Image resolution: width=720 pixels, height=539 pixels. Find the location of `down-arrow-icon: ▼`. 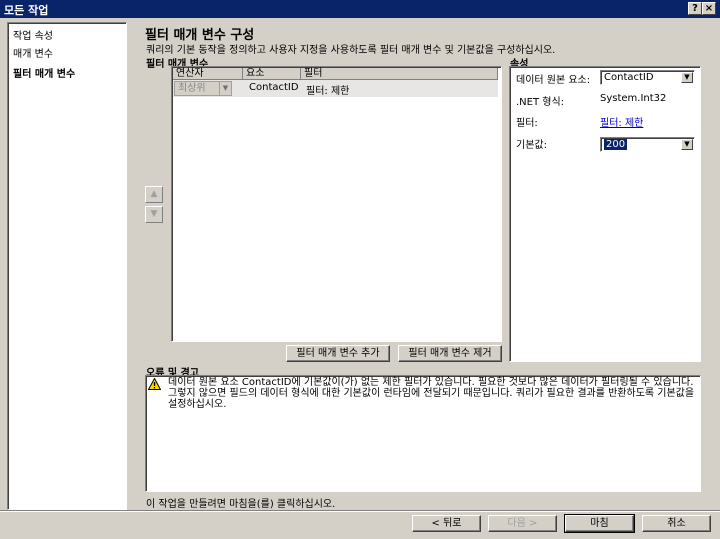

down-arrow-icon: ▼ is located at coordinates (154, 214).